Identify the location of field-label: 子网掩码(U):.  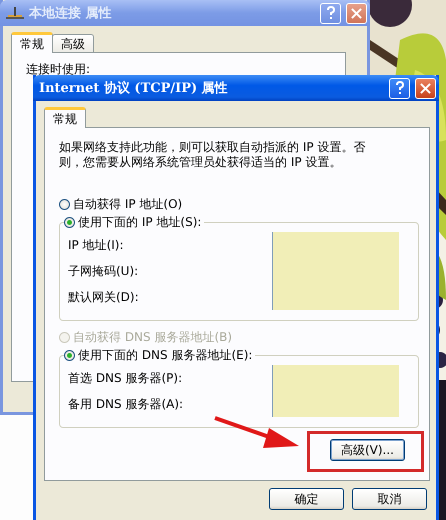
(103, 271).